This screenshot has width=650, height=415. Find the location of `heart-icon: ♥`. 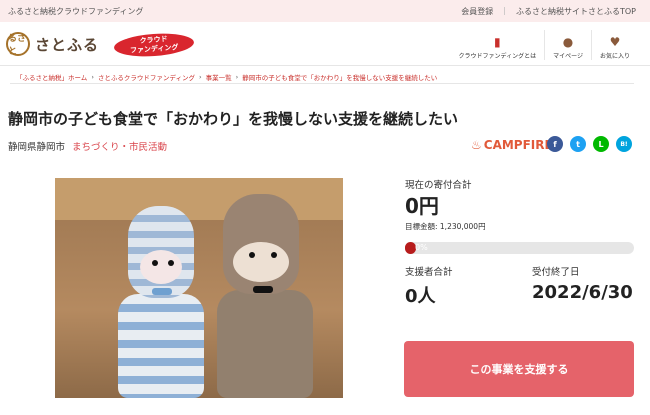

heart-icon: ♥ is located at coordinates (615, 42).